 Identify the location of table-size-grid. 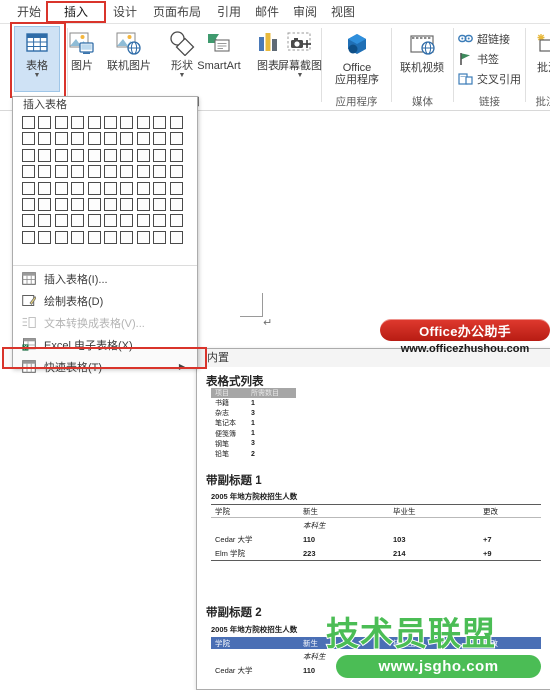
(104, 181).